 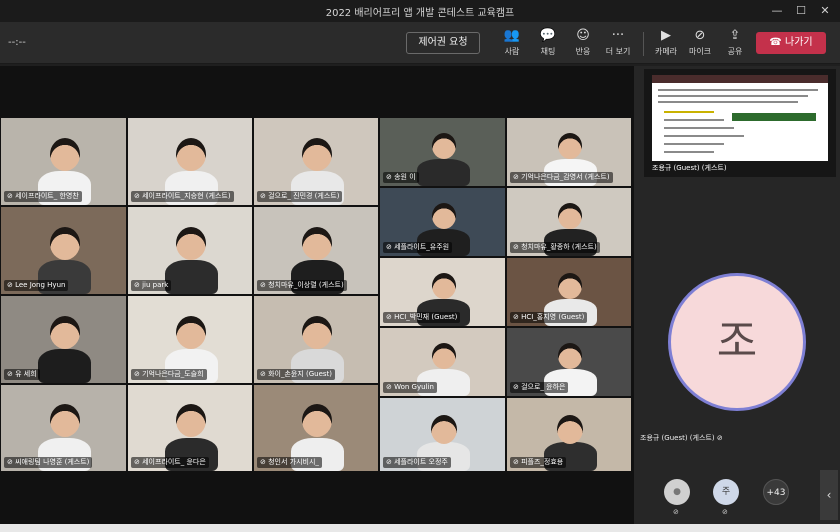 What do you see at coordinates (289, 462) in the screenshot?
I see `participant-name: ⊘ 청인서 가시비시_` at bounding box center [289, 462].